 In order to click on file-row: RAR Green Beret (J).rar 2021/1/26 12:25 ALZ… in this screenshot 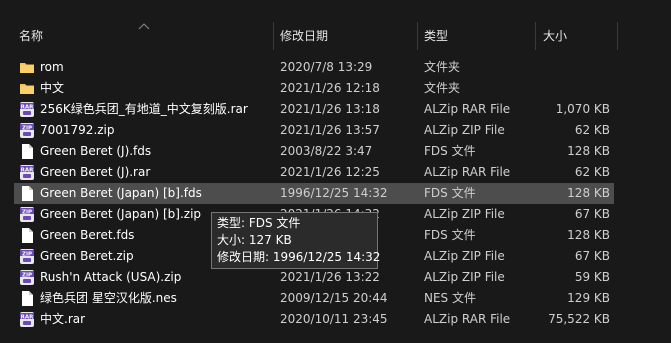, I will do `click(314, 172)`.